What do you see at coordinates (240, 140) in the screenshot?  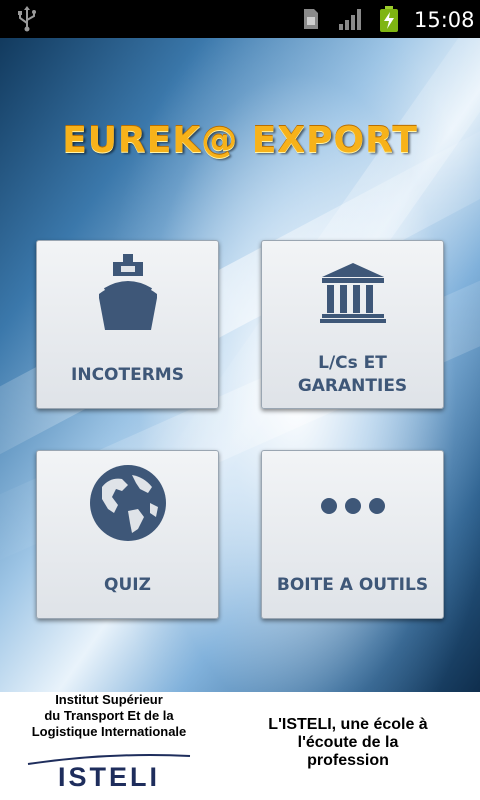 I see `app-title-logo: EUREK@ EXPORT` at bounding box center [240, 140].